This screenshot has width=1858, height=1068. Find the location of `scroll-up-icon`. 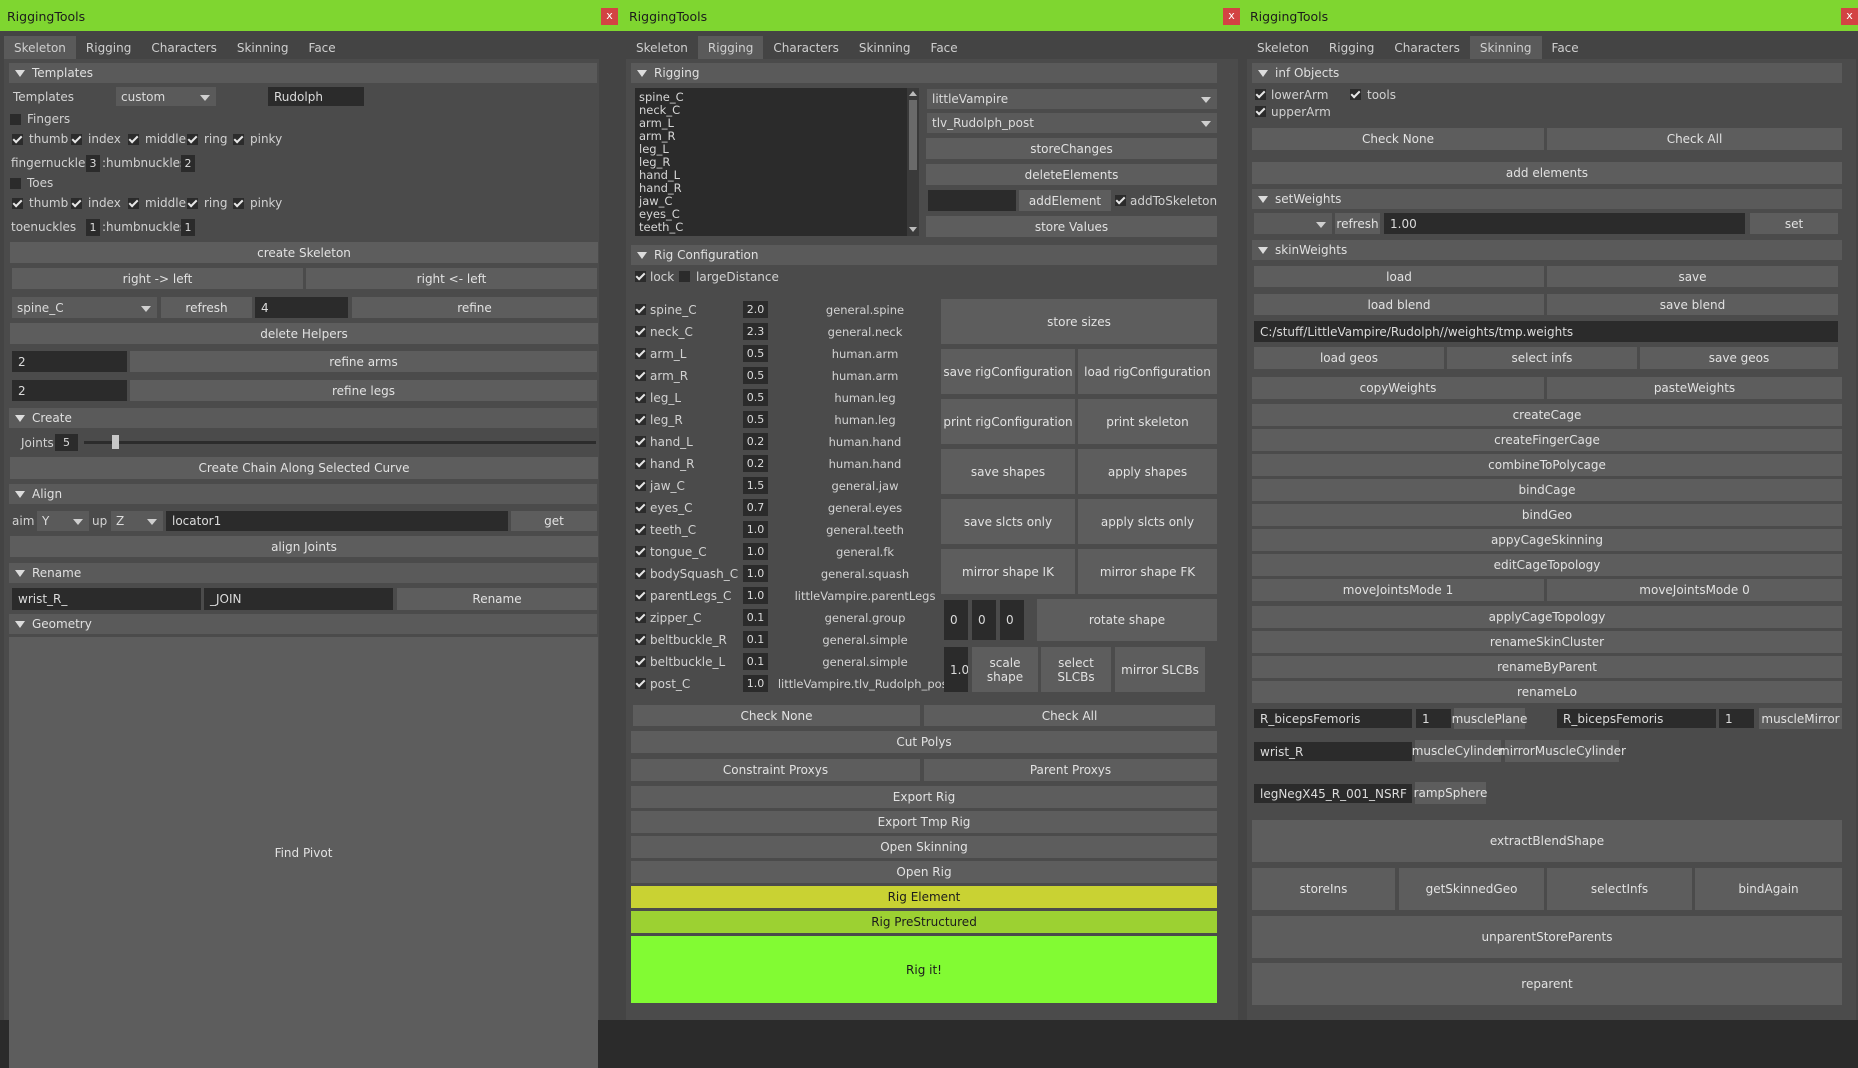

scroll-up-icon is located at coordinates (913, 93).